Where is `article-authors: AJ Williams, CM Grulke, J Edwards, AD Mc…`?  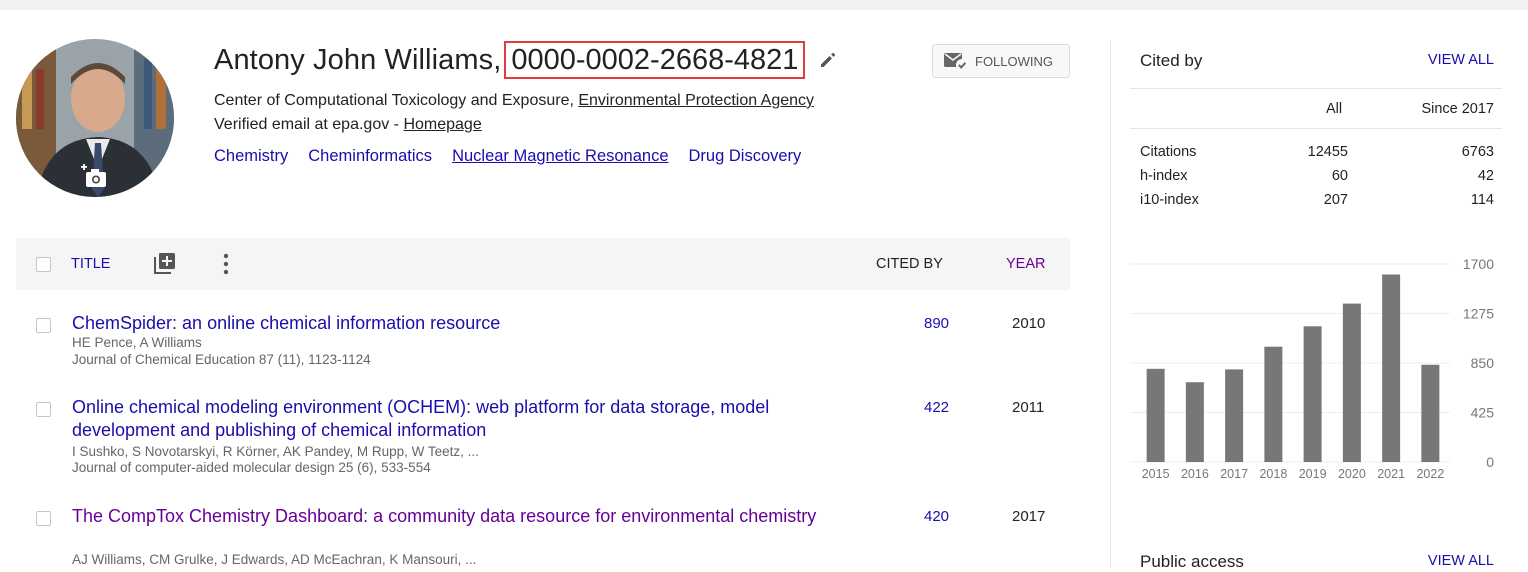
article-authors: AJ Williams, CM Grulke, J Edwards, AD Mc… is located at coordinates (274, 559).